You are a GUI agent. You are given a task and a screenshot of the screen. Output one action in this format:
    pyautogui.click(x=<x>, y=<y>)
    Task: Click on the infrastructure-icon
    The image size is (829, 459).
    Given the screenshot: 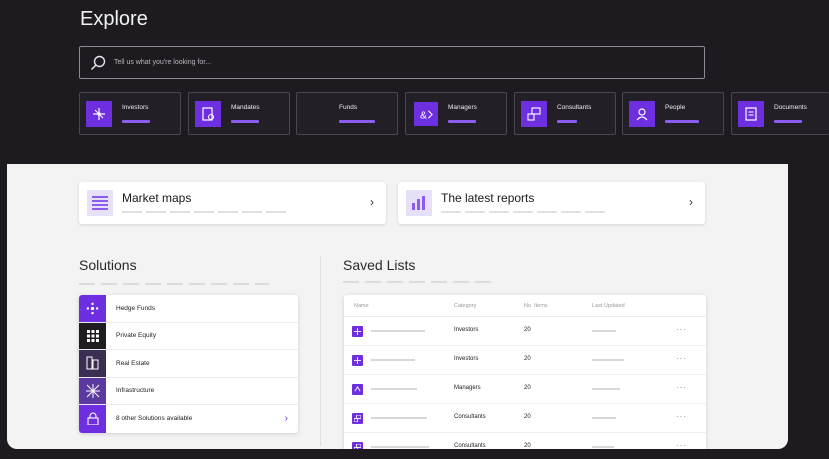 What is the action you would take?
    pyautogui.click(x=92, y=390)
    